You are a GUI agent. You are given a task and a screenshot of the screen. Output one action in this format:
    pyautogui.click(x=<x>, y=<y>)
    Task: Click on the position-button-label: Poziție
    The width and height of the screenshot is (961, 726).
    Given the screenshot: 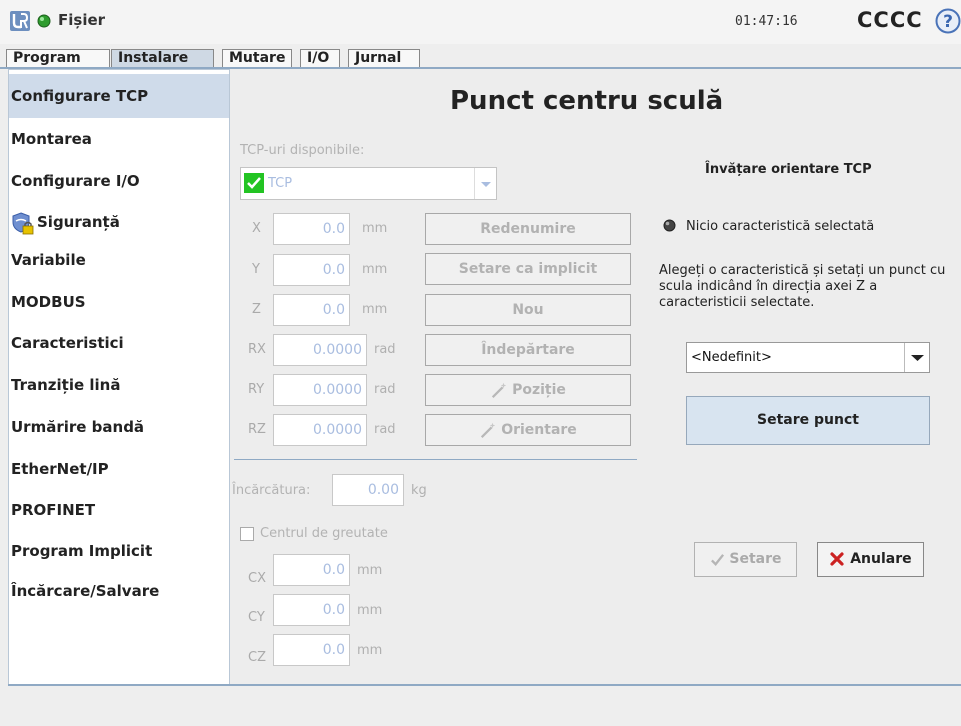 What is the action you would take?
    pyautogui.click(x=539, y=390)
    